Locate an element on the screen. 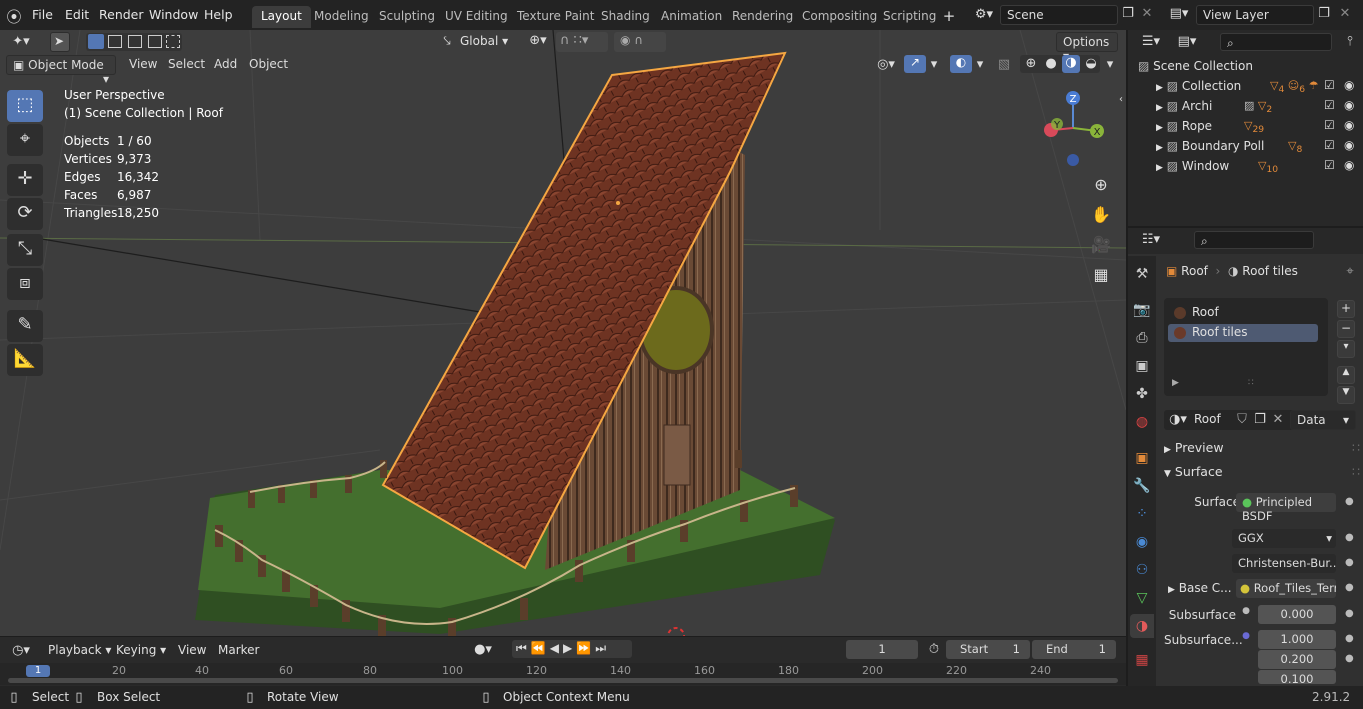  select-invert-icon is located at coordinates (155, 41).